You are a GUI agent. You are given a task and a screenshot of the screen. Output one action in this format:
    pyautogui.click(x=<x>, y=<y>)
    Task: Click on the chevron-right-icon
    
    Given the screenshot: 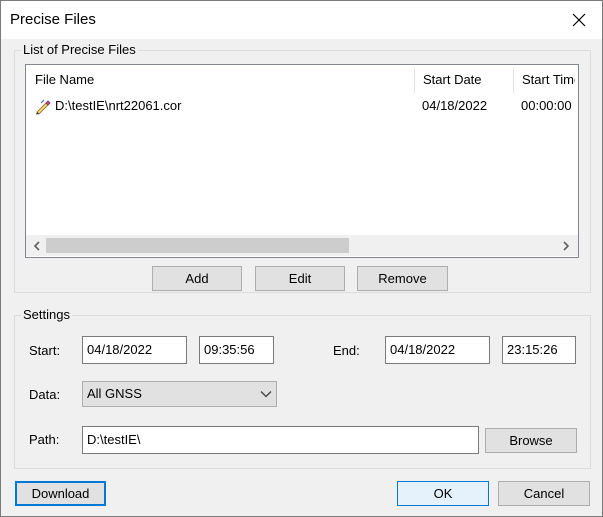 What is the action you would take?
    pyautogui.click(x=565, y=245)
    